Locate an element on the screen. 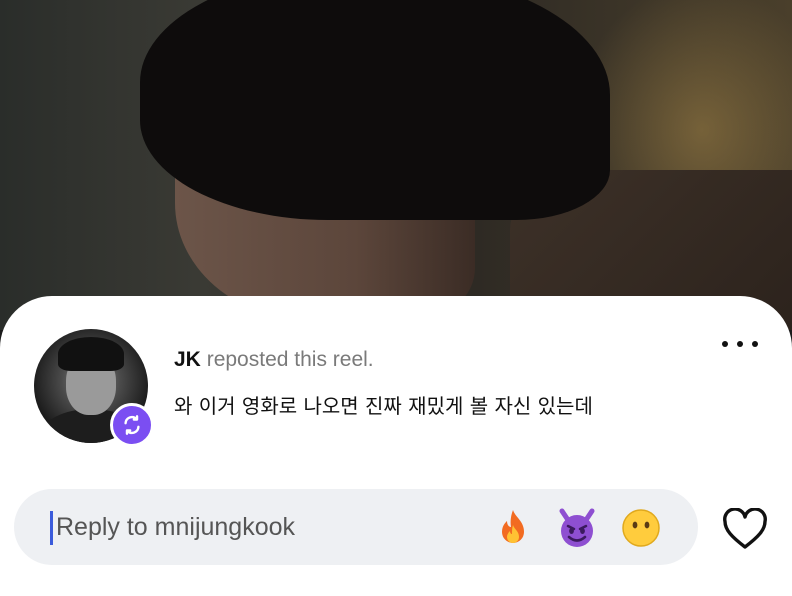  comment-text: 와 이거 영화로 나오면 진짜 재밌게 볼 자신 있는데 is located at coordinates (383, 406).